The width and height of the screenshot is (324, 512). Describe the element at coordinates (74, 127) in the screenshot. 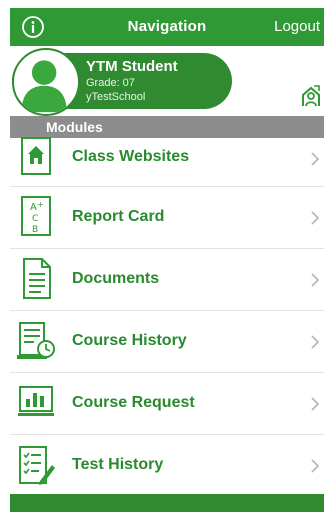

I see `modules-header-label: Modules` at that location.